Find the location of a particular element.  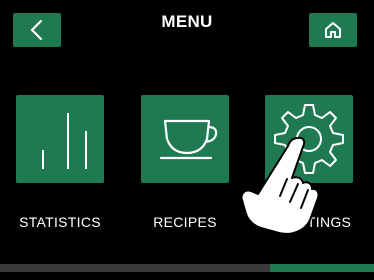

home-icon is located at coordinates (333, 30).